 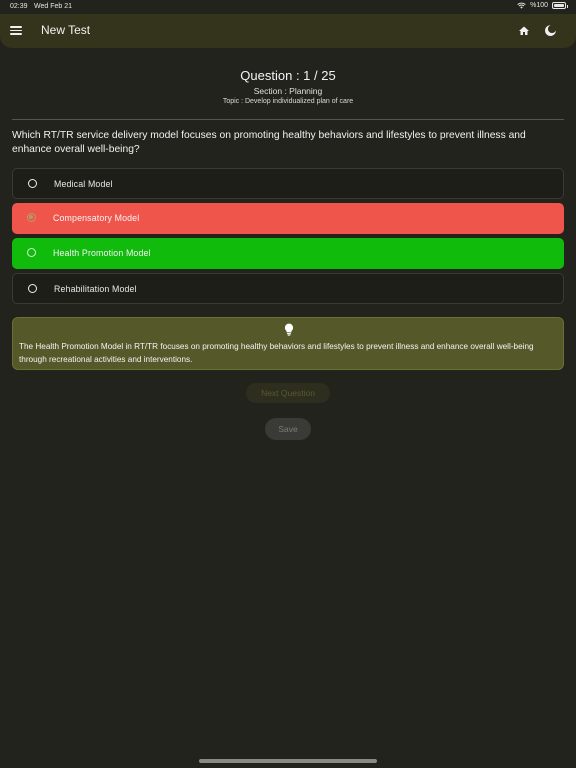 I want to click on option-label: Medical Model, so click(x=83, y=184).